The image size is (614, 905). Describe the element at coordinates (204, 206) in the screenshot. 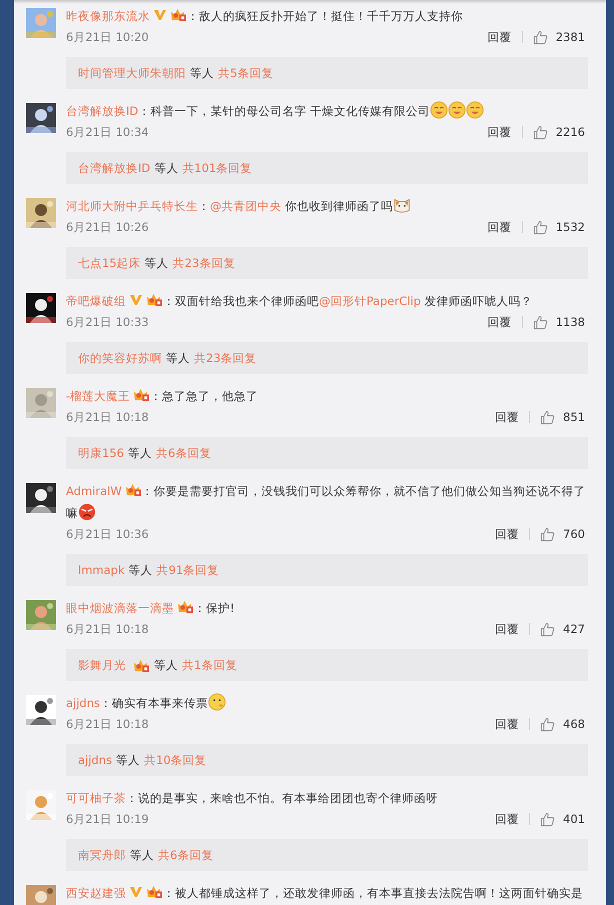

I see `comment-text: ：` at that location.